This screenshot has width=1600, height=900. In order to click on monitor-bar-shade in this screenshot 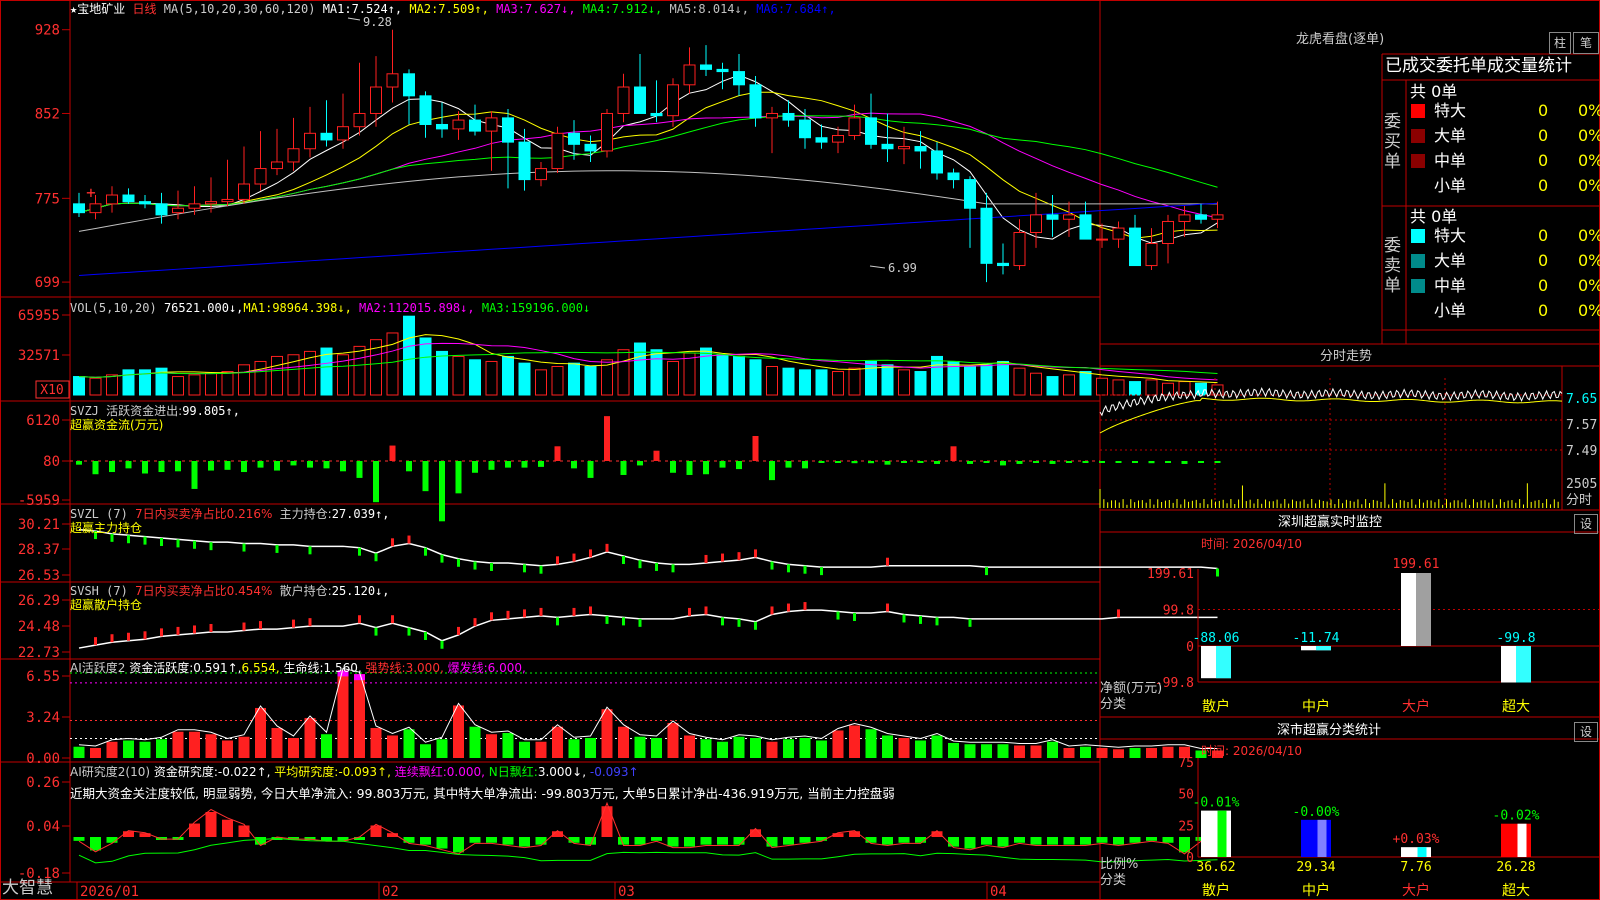, I will do `click(1323, 648)`.